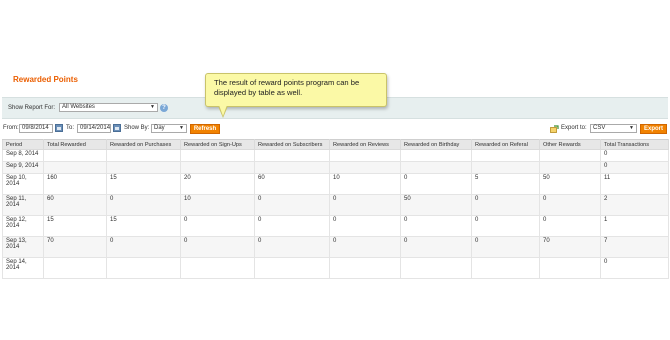  I want to click on column-header-rewarded-birthday: Rewarded on Birthday, so click(436, 144).